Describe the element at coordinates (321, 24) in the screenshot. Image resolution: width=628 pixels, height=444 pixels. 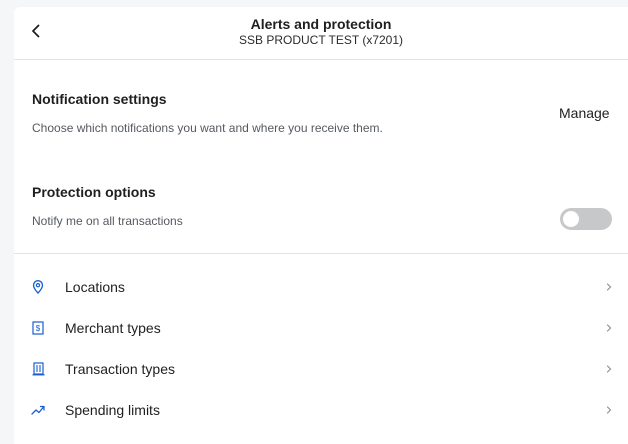
I see `page-title: Alerts and protection` at that location.